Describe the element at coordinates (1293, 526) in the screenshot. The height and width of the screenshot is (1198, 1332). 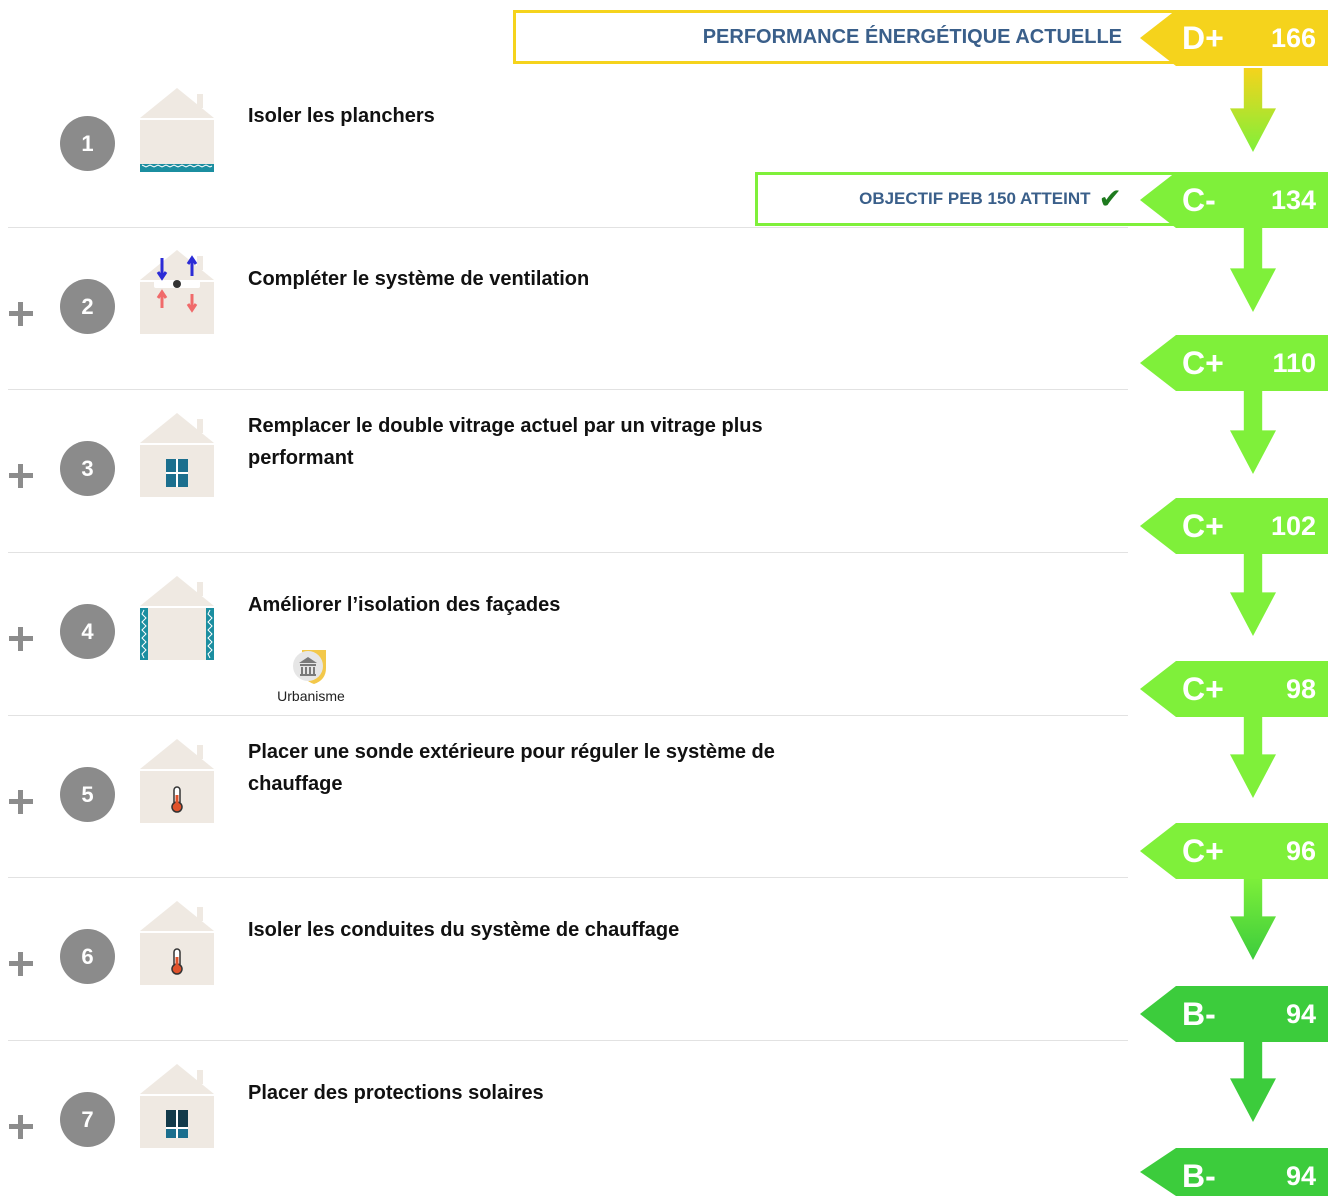
I see `energy-value: 102` at that location.